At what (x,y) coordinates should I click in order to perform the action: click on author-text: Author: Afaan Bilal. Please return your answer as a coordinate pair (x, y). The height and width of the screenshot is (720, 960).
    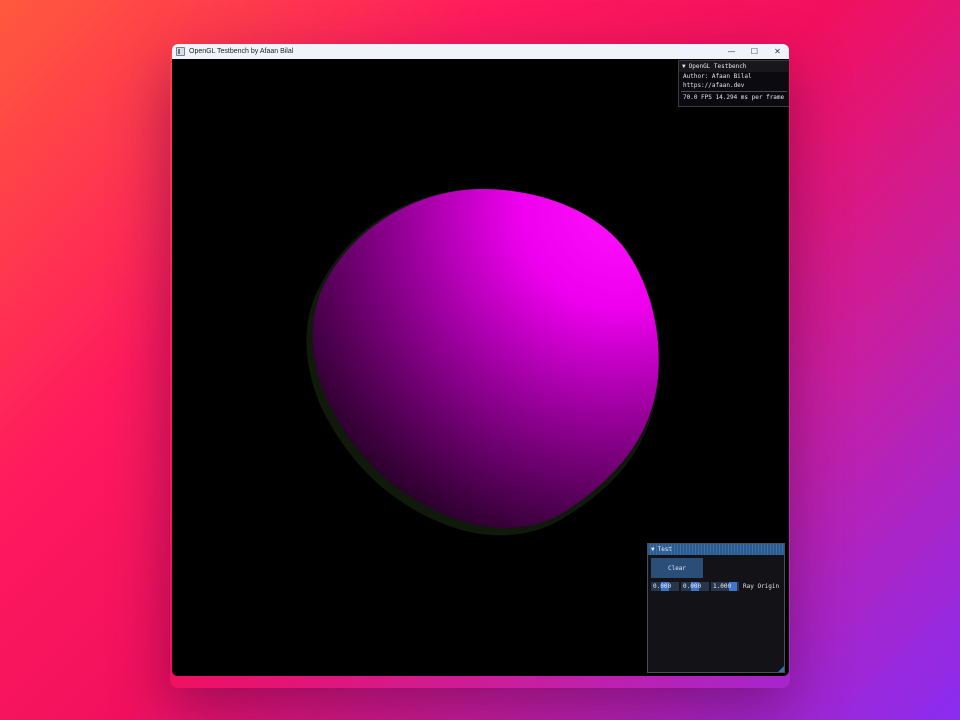
    Looking at the image, I should click on (717, 76).